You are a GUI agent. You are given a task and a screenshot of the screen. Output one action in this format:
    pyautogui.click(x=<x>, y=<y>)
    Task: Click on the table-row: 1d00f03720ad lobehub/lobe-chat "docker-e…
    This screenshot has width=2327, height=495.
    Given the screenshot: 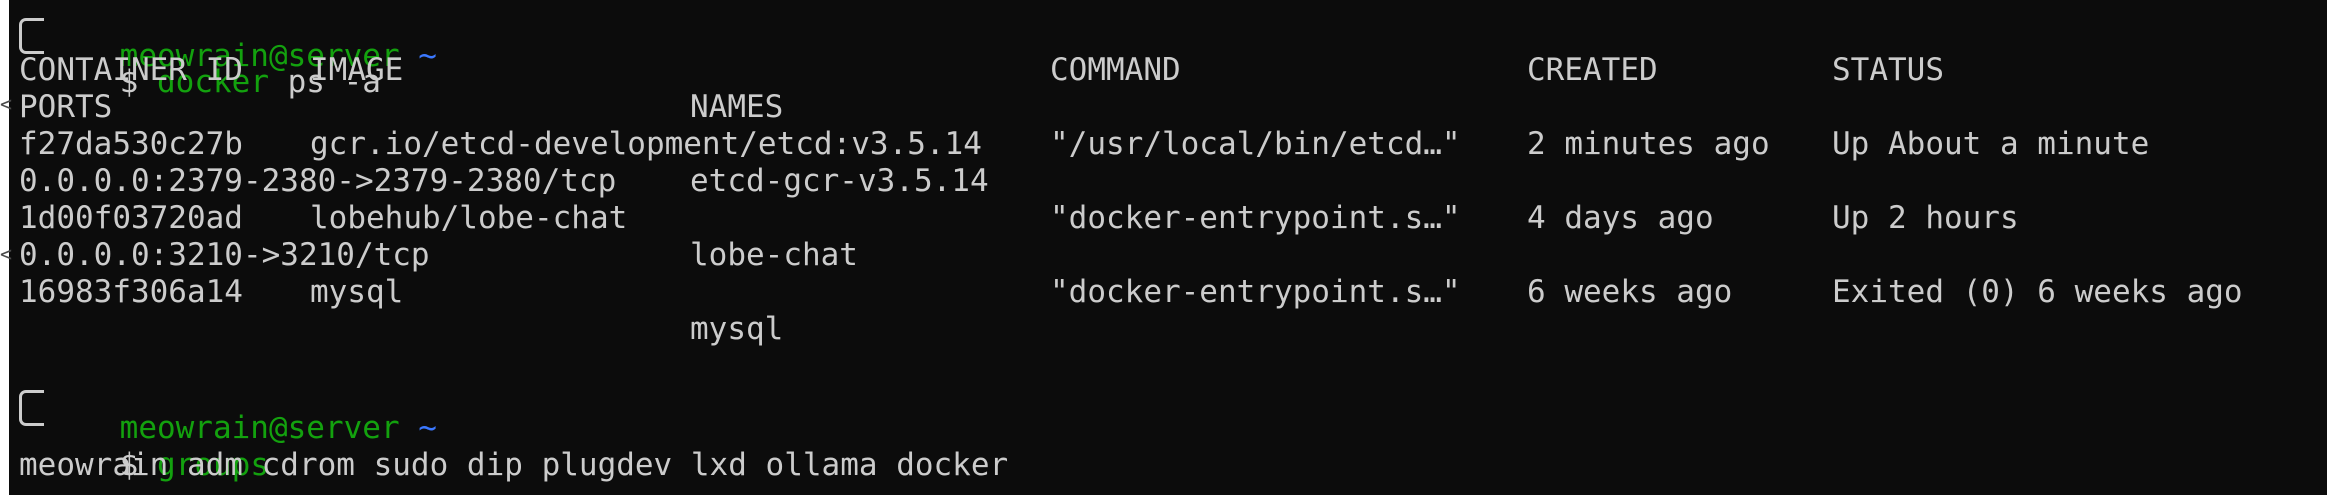 What is the action you would take?
    pyautogui.click(x=1163, y=218)
    